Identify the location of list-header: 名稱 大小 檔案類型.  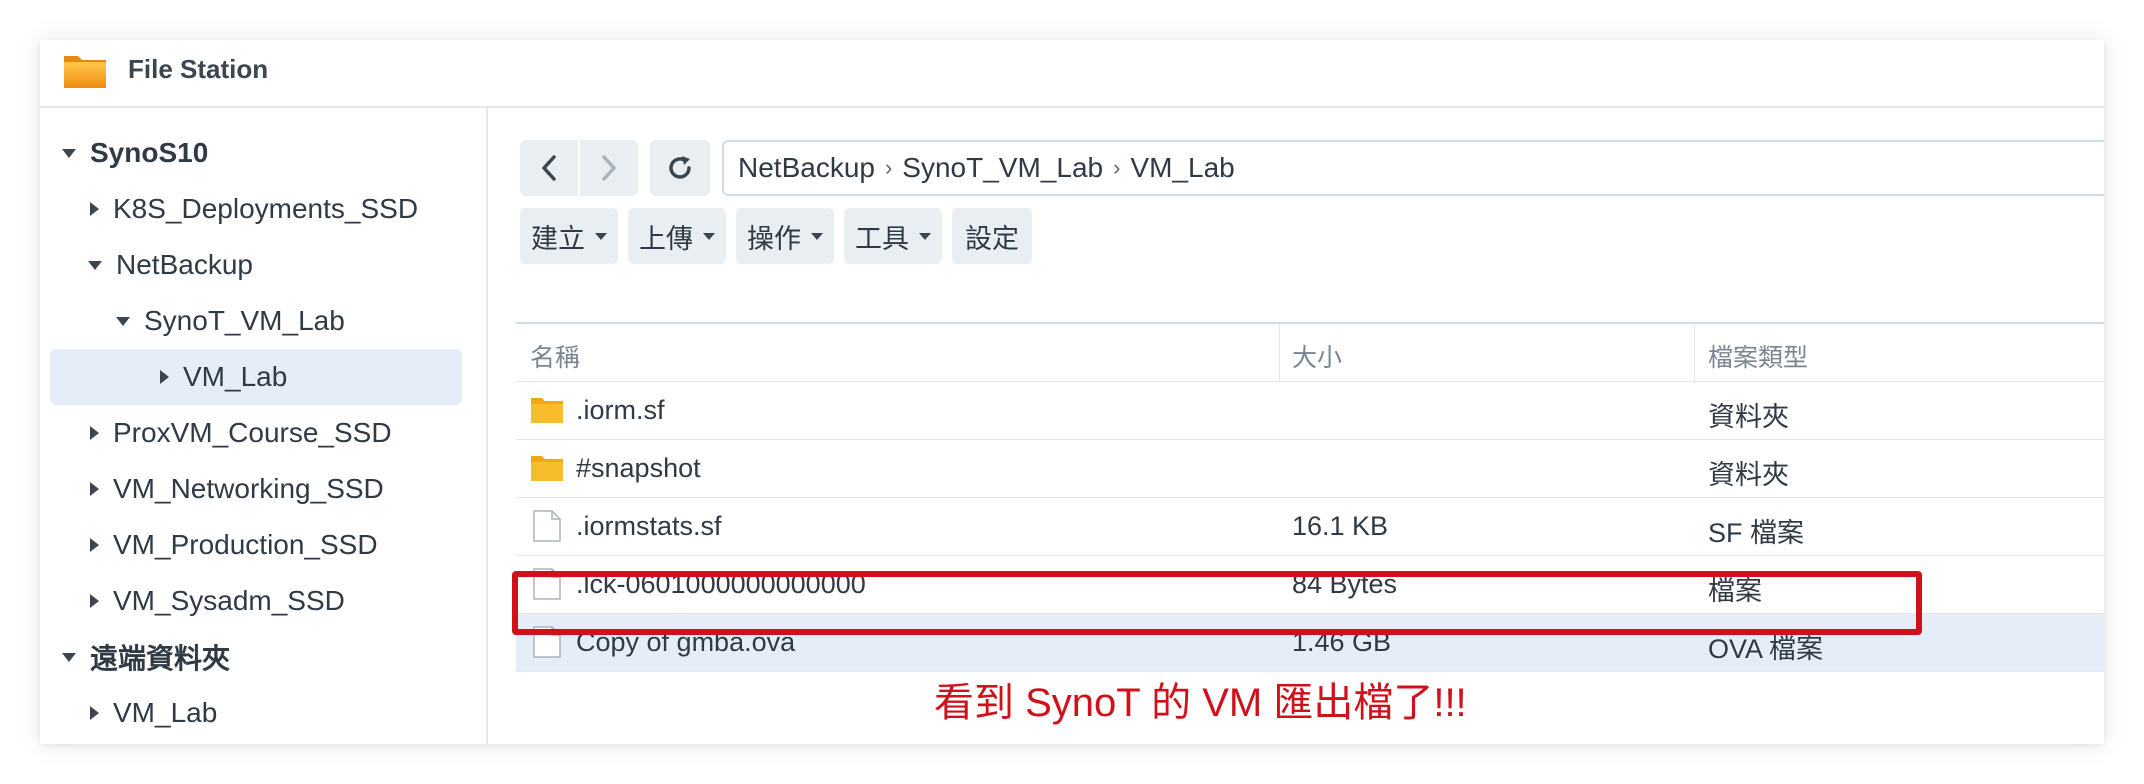
(1310, 353).